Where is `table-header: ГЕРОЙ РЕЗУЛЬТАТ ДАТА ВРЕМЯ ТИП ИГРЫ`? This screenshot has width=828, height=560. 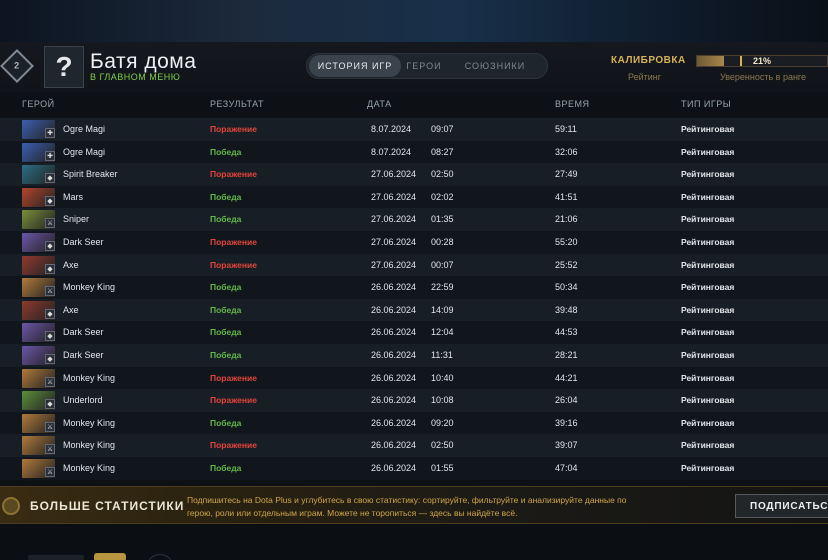 table-header: ГЕРОЙ РЕЗУЛЬТАТ ДАТА ВРЕМЯ ТИП ИГРЫ is located at coordinates (414, 105).